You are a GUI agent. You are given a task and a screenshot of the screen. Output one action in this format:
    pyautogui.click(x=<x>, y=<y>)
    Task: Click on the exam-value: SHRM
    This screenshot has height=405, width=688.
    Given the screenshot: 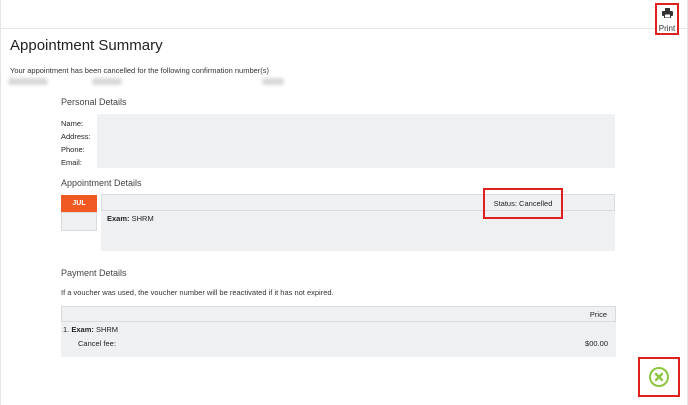 What is the action you would take?
    pyautogui.click(x=142, y=218)
    